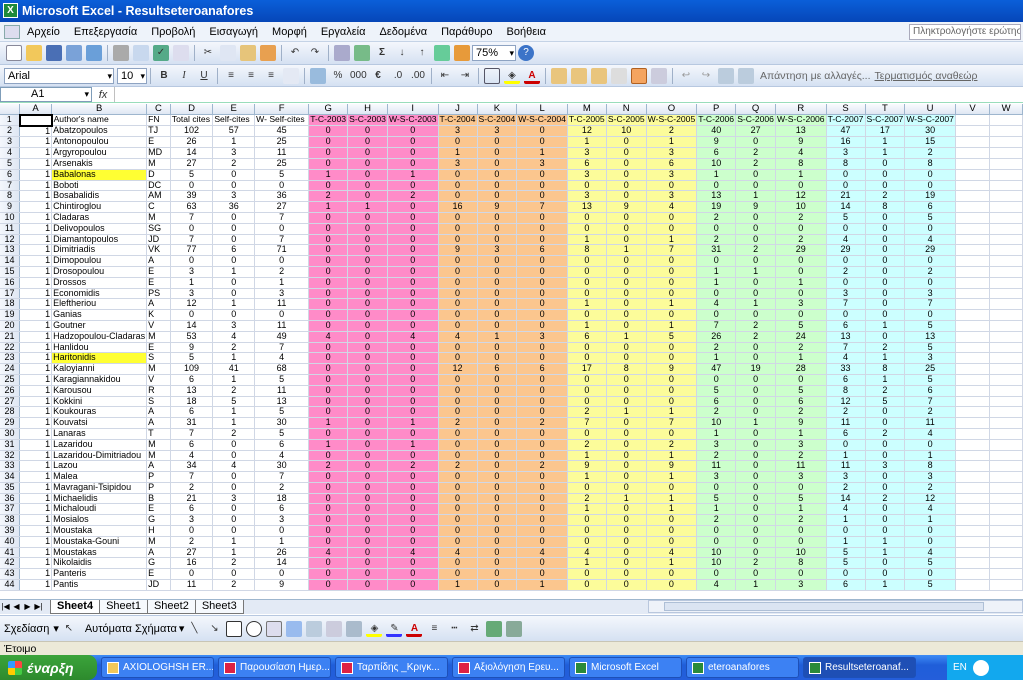  What do you see at coordinates (34, 53) in the screenshot?
I see `open-icon` at bounding box center [34, 53].